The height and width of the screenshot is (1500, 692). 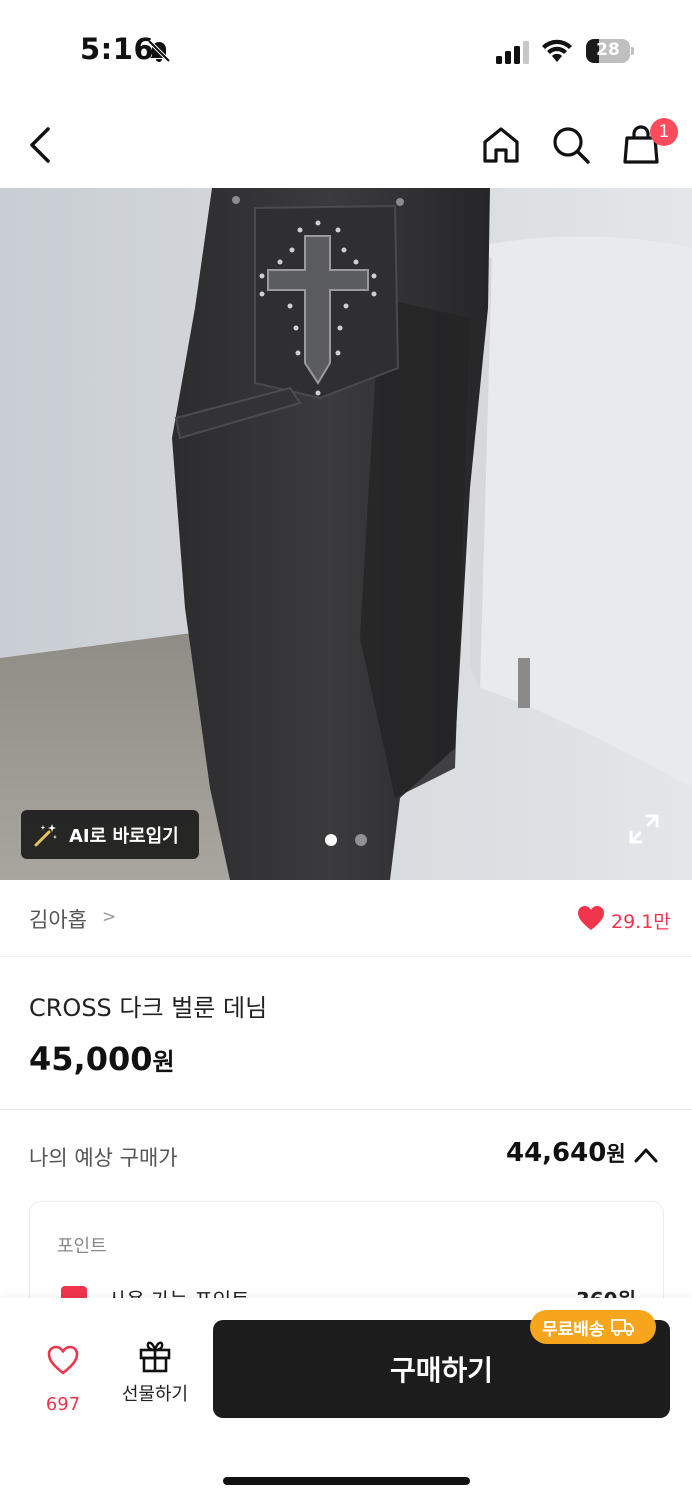 What do you see at coordinates (148, 1008) in the screenshot?
I see `product-title: CROSS 다크 벌룬 데님` at bounding box center [148, 1008].